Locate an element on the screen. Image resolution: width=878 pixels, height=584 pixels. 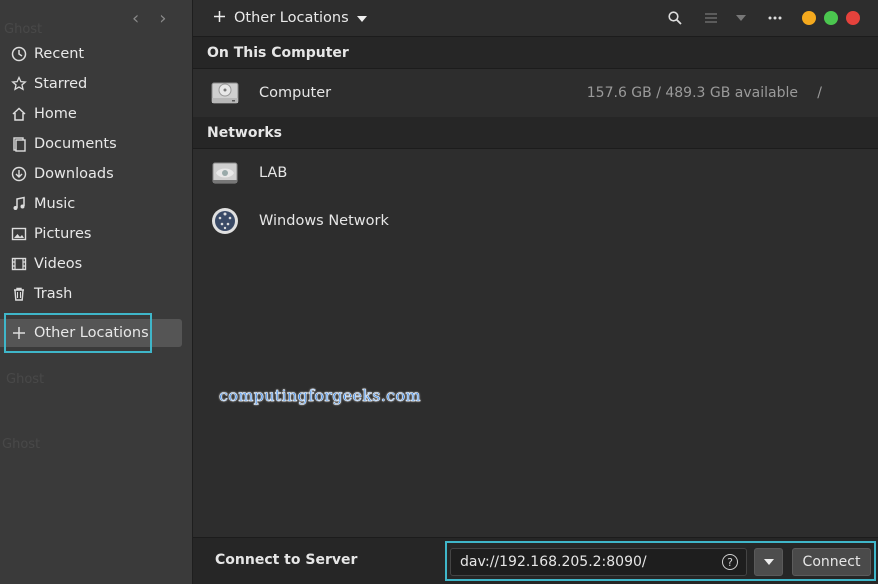
forward-icon: › is located at coordinates (162, 18).